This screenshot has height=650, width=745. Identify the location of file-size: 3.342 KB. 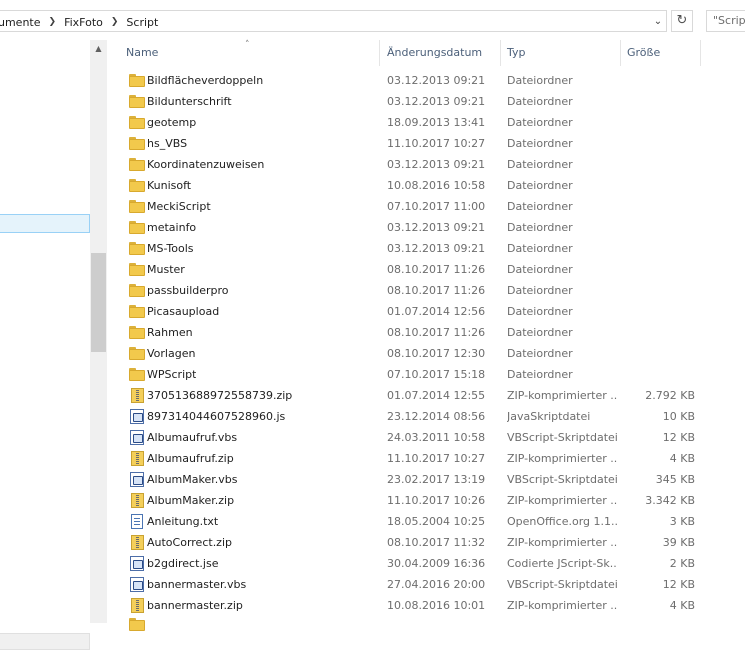
(670, 500).